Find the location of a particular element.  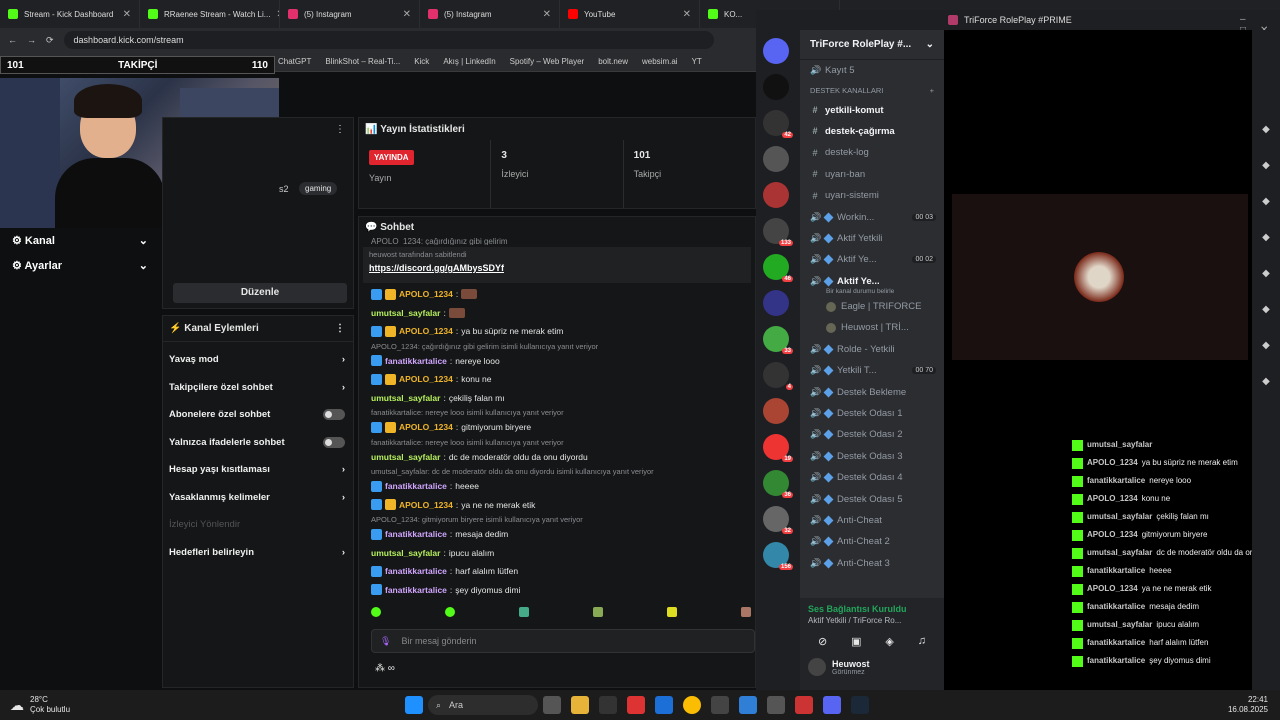

channel-item: # uyarı-sistemi is located at coordinates (872, 195).